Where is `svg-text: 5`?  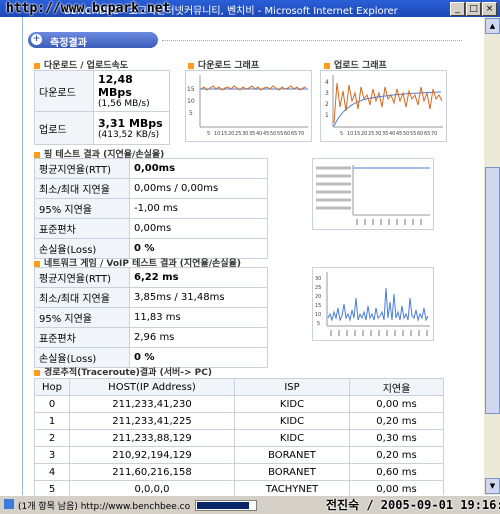
svg-text: 5 is located at coordinates (341, 134).